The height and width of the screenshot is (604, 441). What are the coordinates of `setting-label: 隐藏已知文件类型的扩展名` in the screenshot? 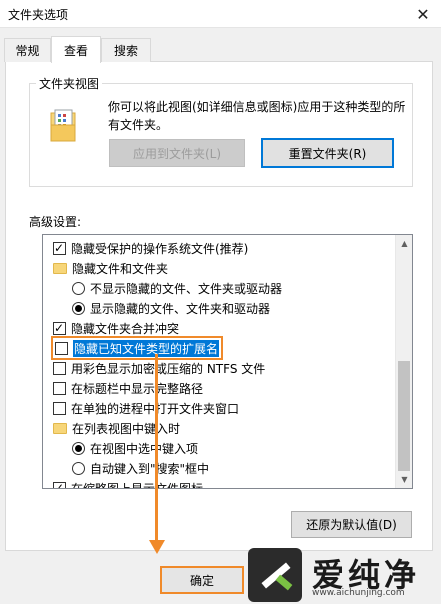 It's located at (146, 348).